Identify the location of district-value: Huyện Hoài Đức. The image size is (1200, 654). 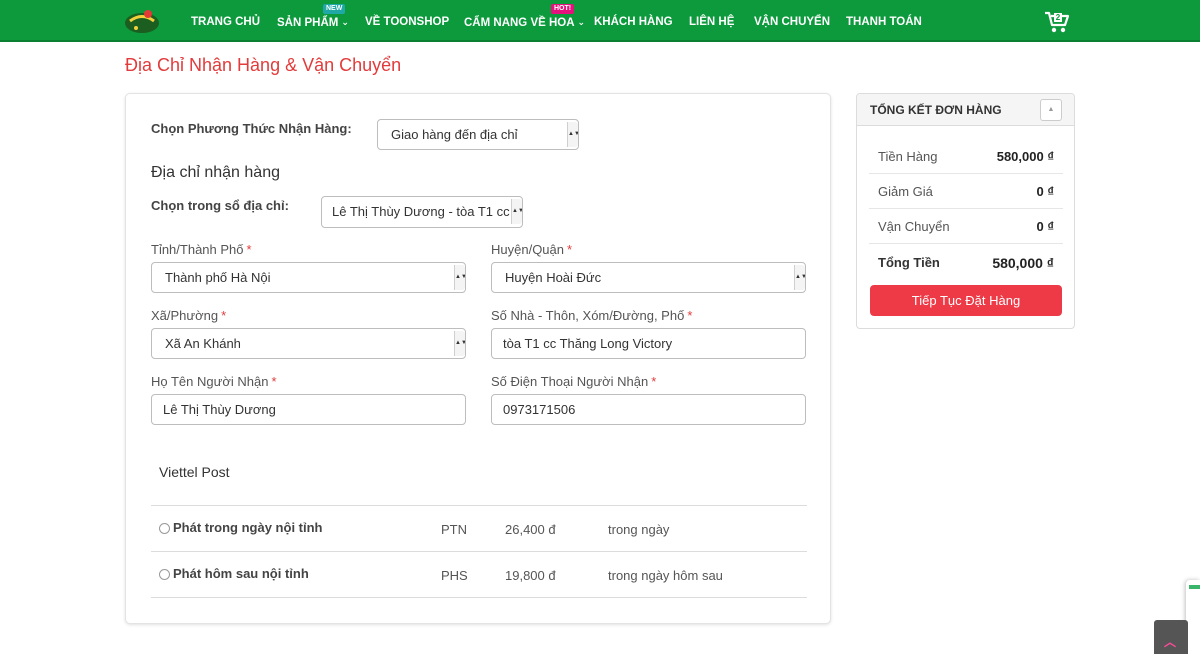
(553, 277).